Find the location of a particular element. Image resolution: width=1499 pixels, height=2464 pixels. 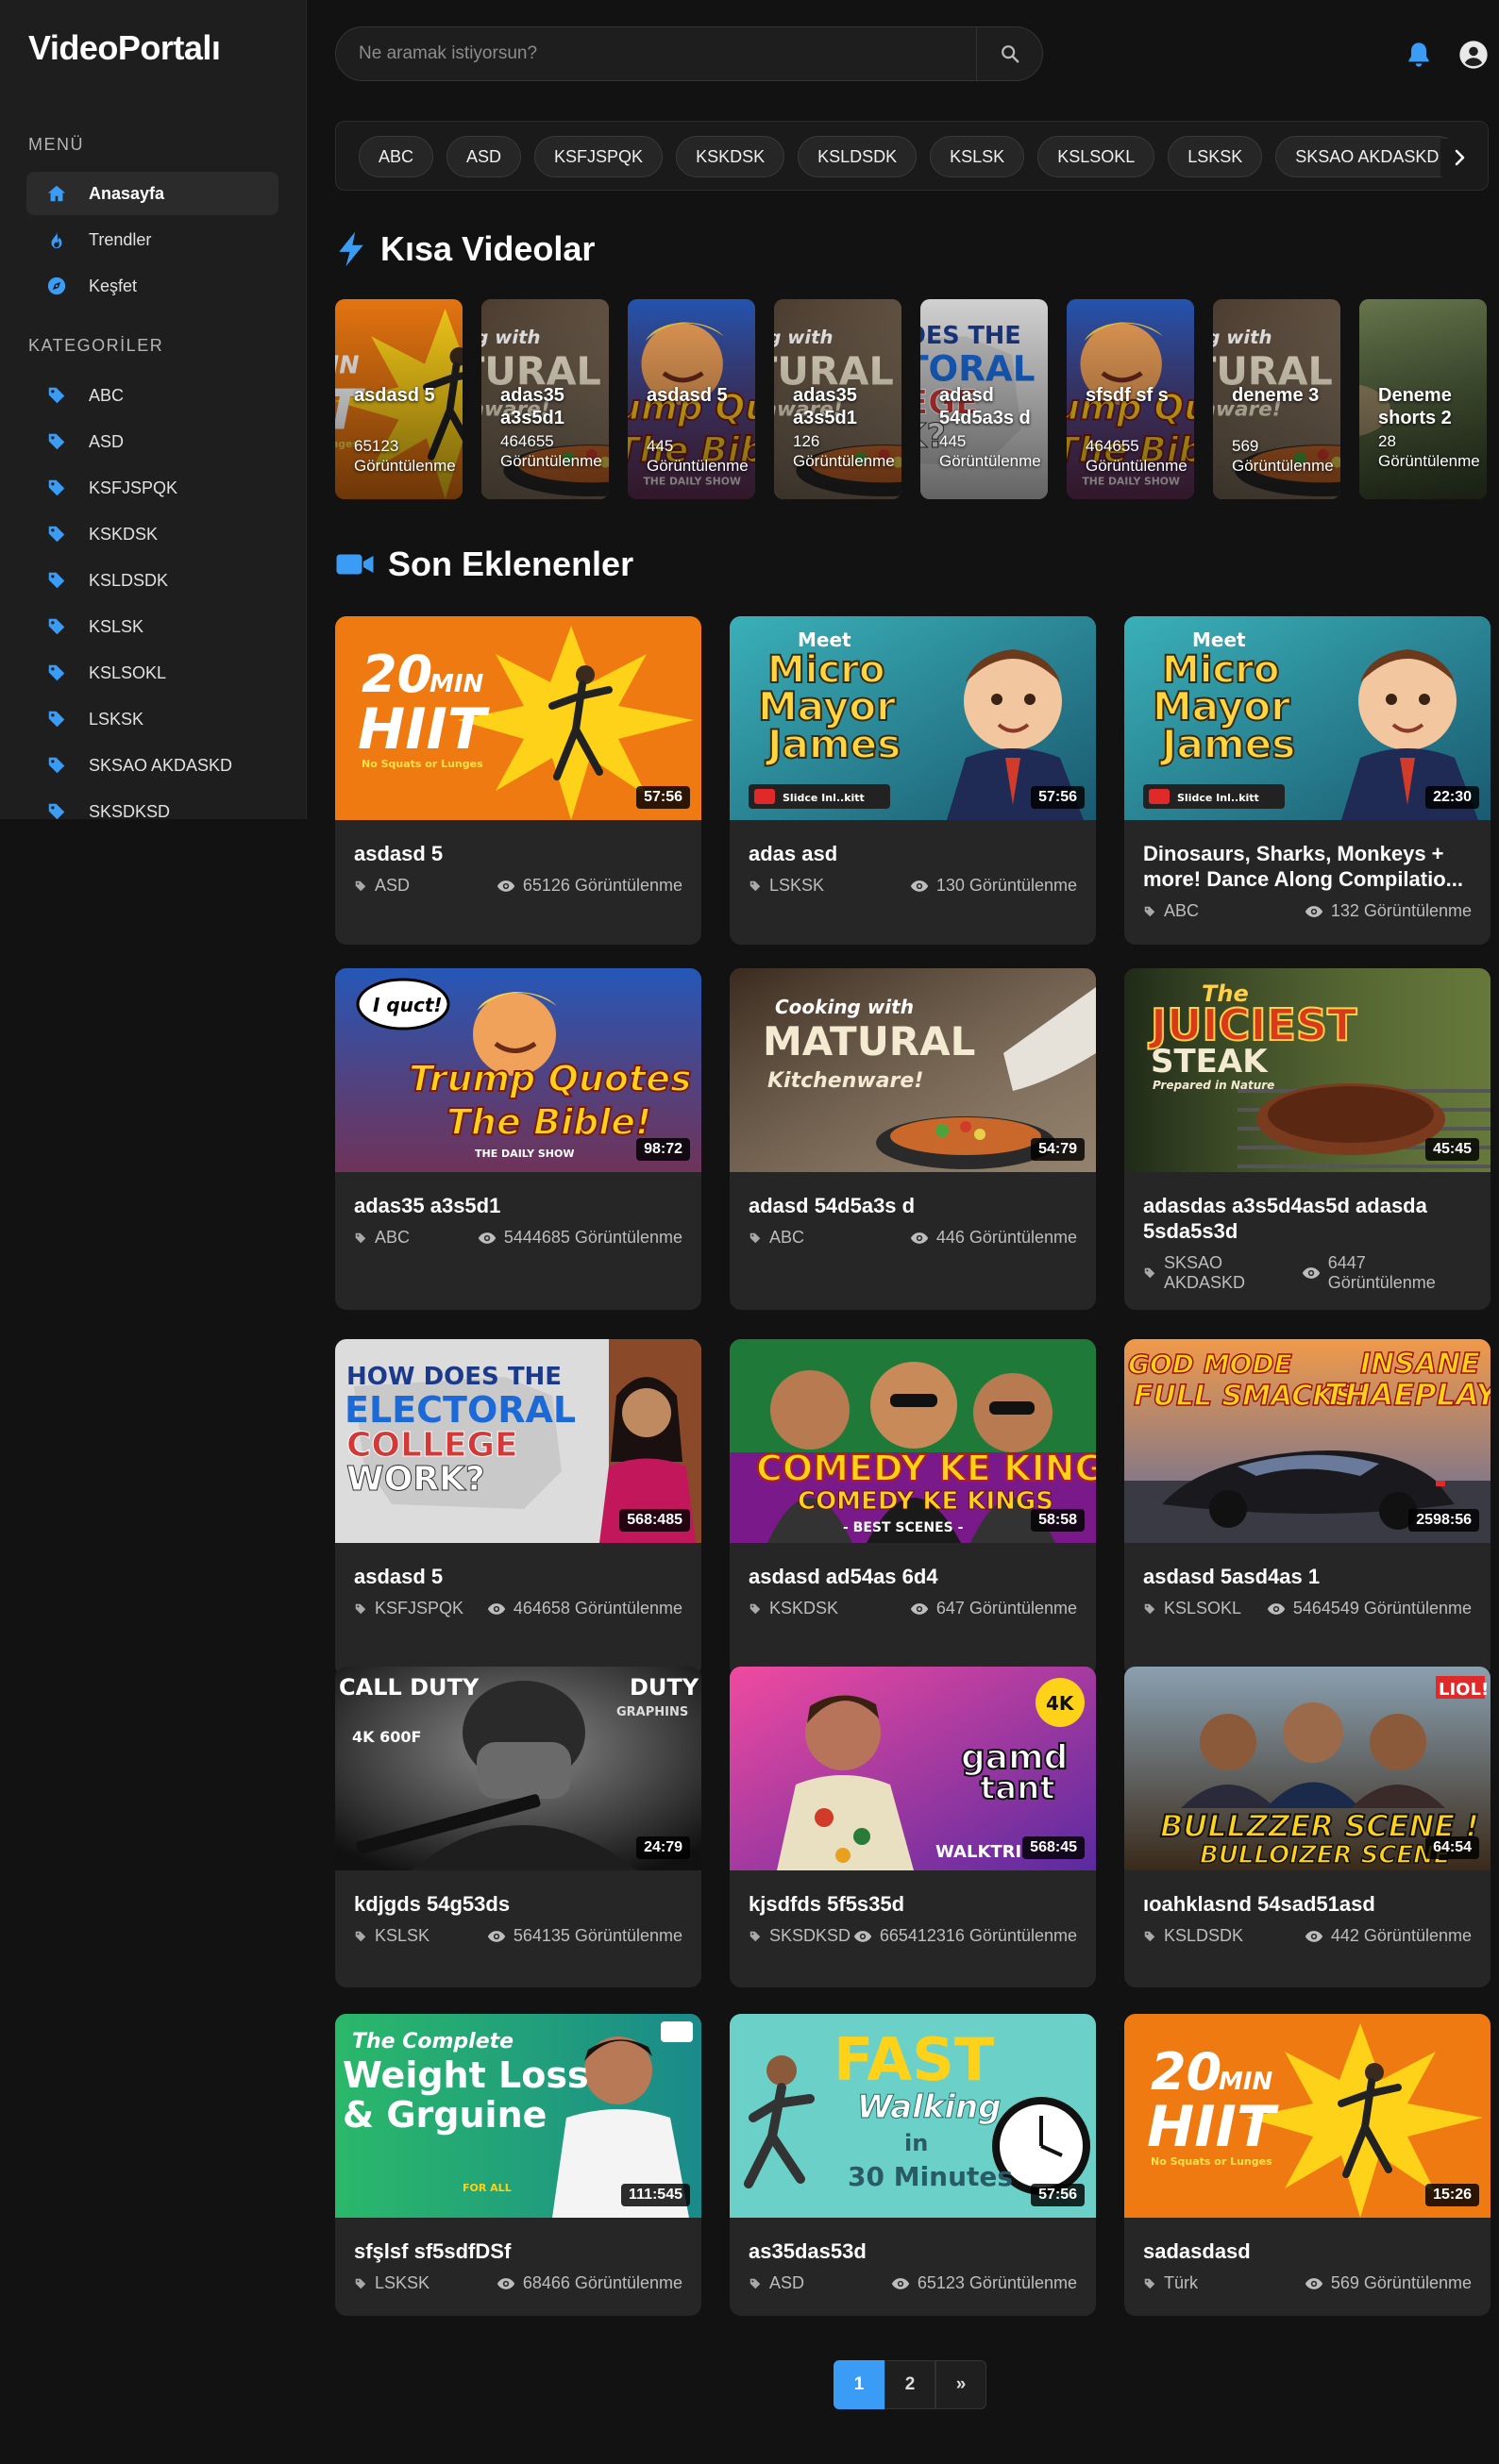

video-thumbnail: FAST Walking in 30 Minutes 57:56 is located at coordinates (913, 2116).